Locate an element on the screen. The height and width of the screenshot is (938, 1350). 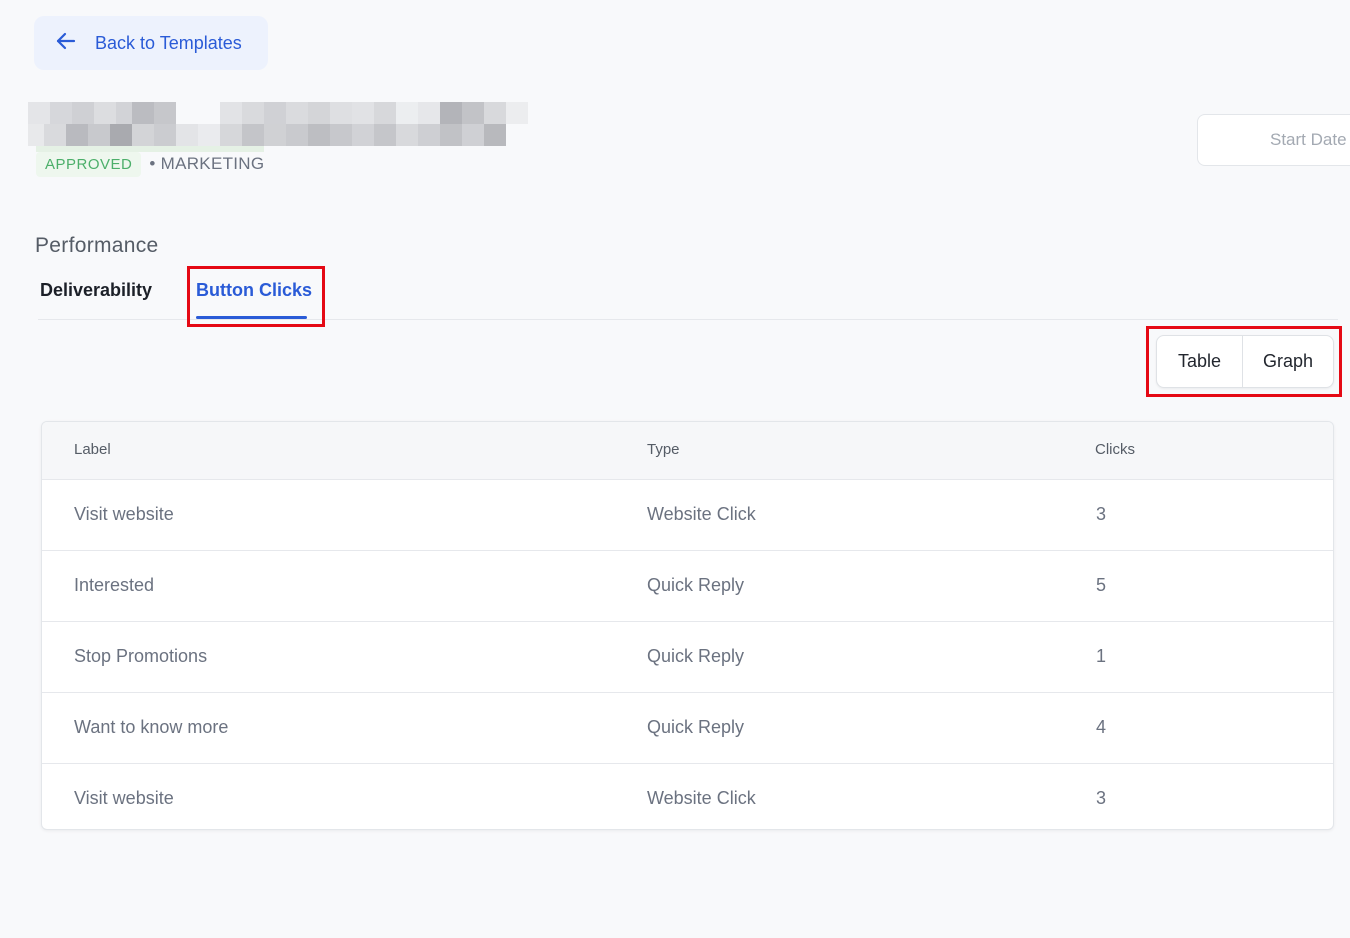
column-header-type: Type is located at coordinates (663, 449).